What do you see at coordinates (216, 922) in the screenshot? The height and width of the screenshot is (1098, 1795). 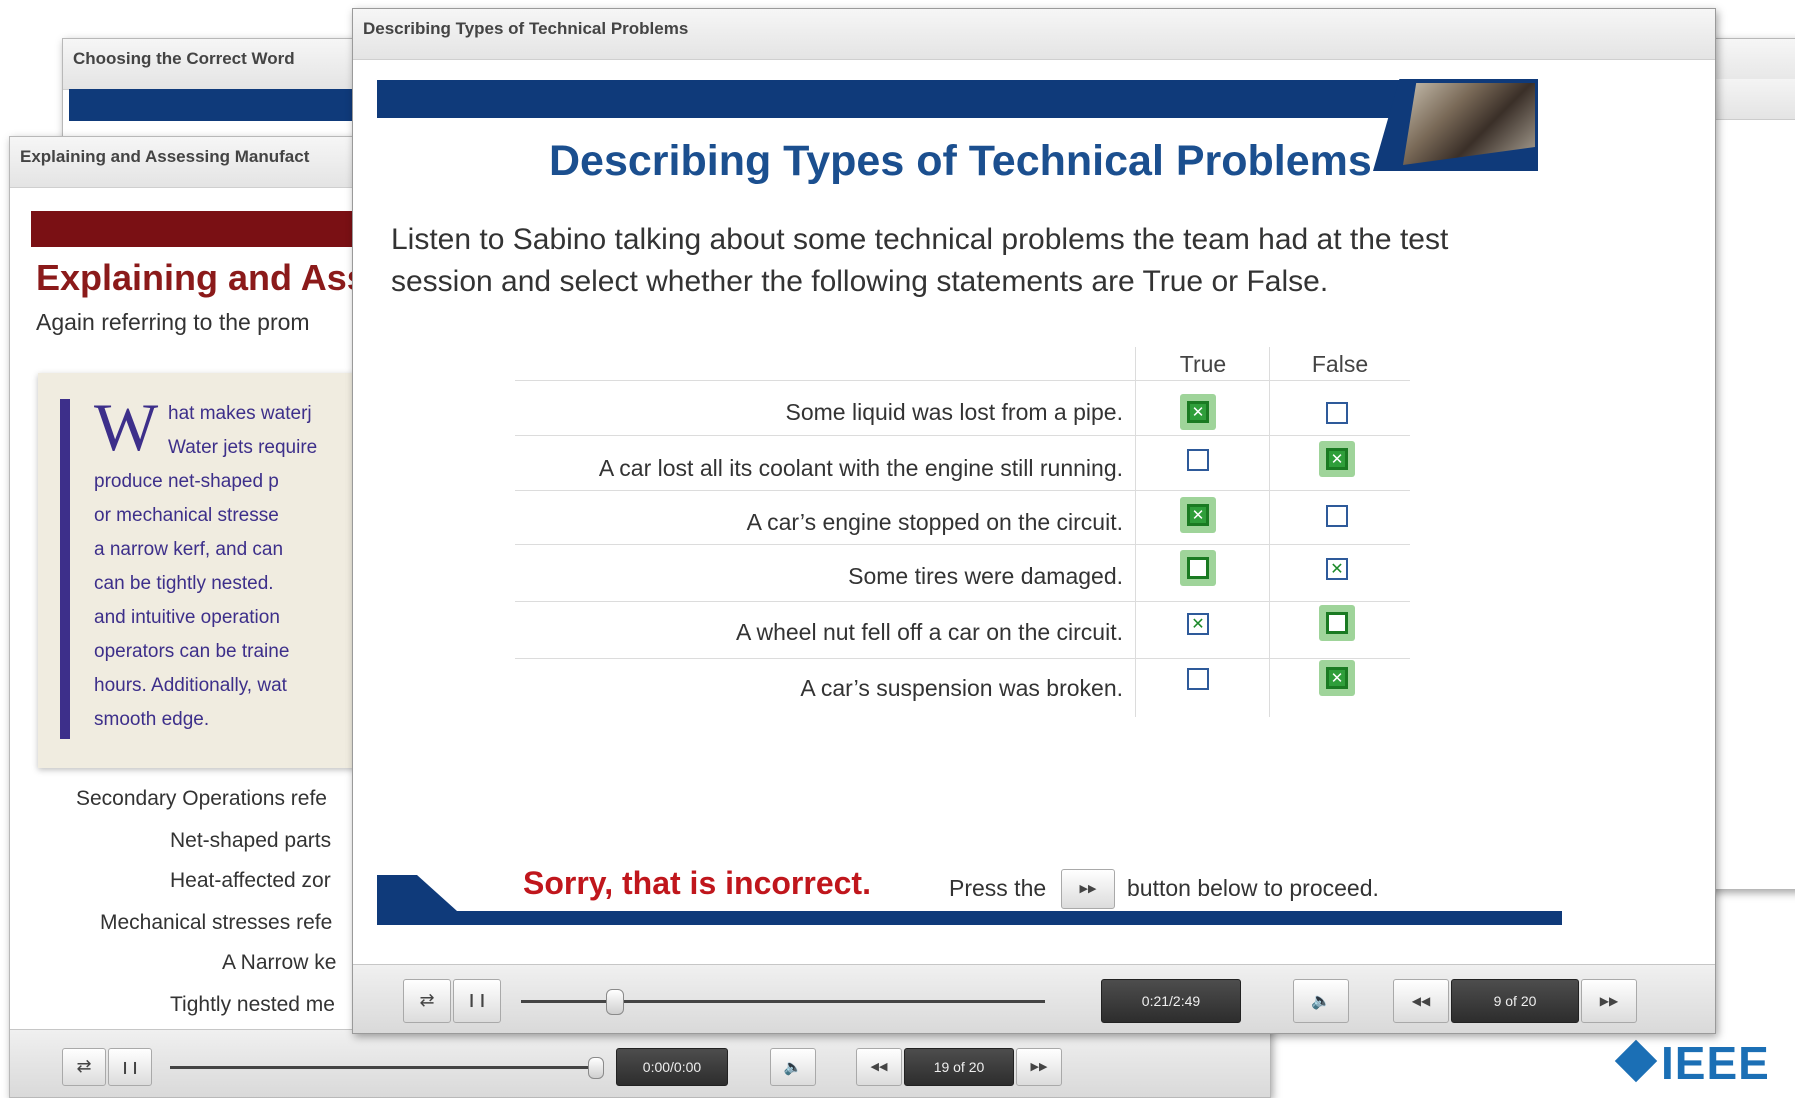 I see `list-item: Mechanical stresses refe` at bounding box center [216, 922].